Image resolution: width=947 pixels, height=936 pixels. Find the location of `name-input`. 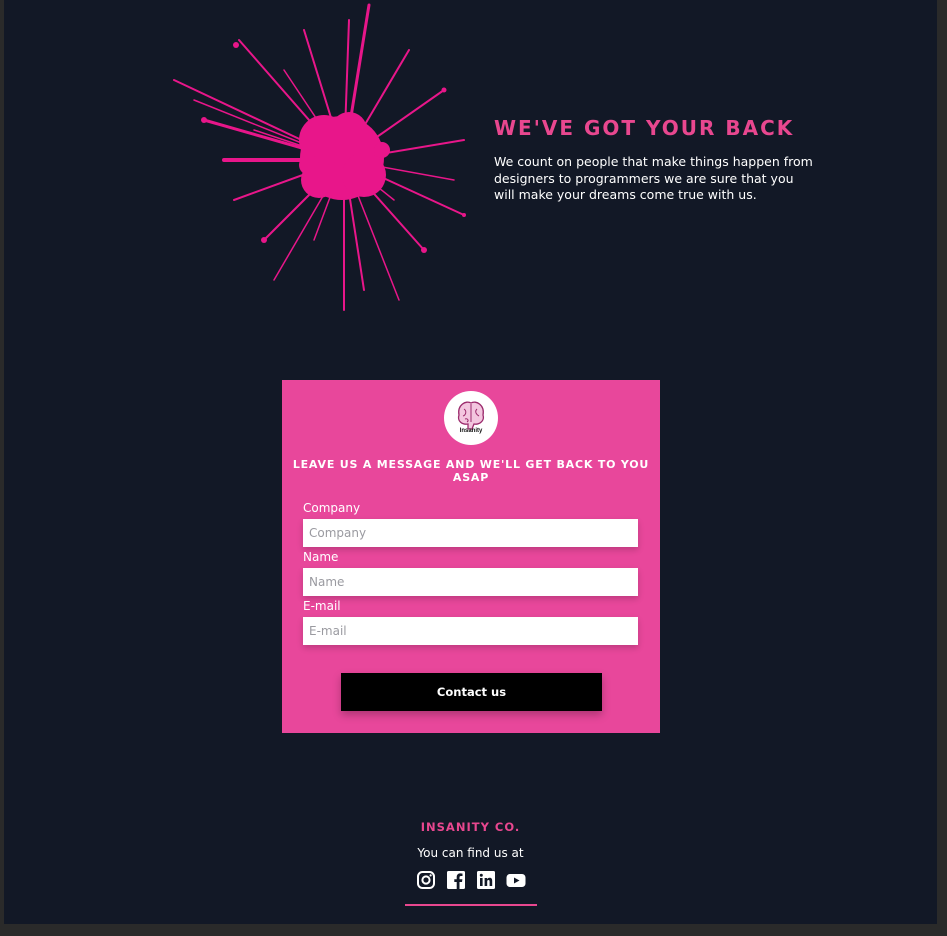

name-input is located at coordinates (470, 582).